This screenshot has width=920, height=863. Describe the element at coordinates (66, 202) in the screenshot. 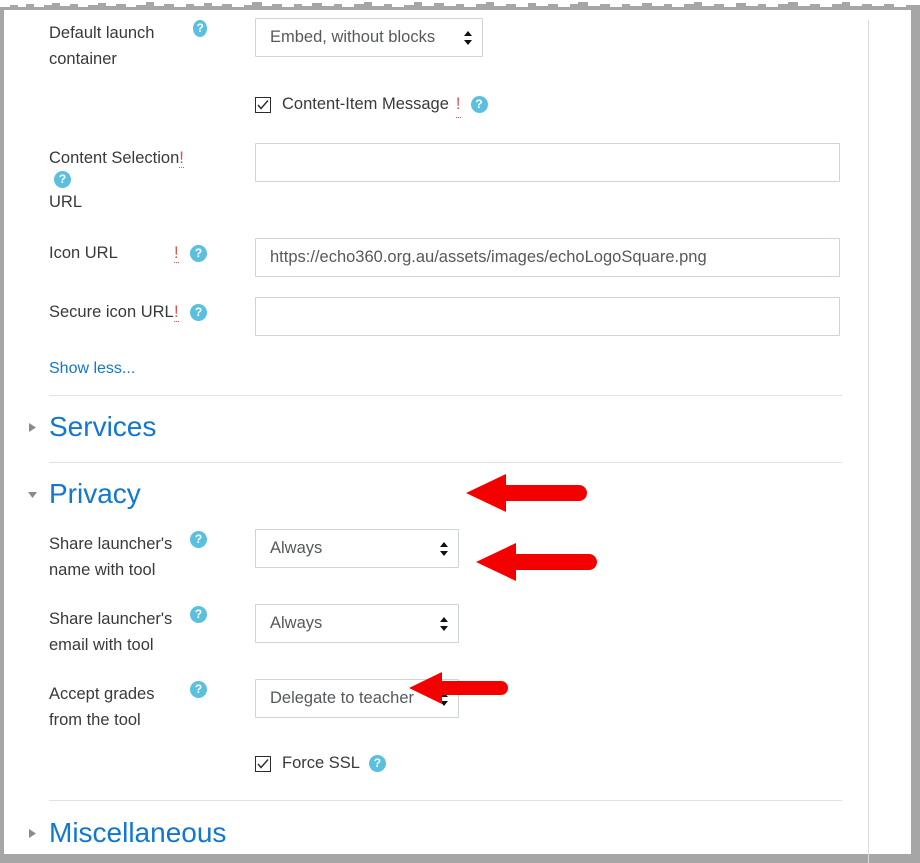

I see `label-content-selection-url-line2: URL` at that location.